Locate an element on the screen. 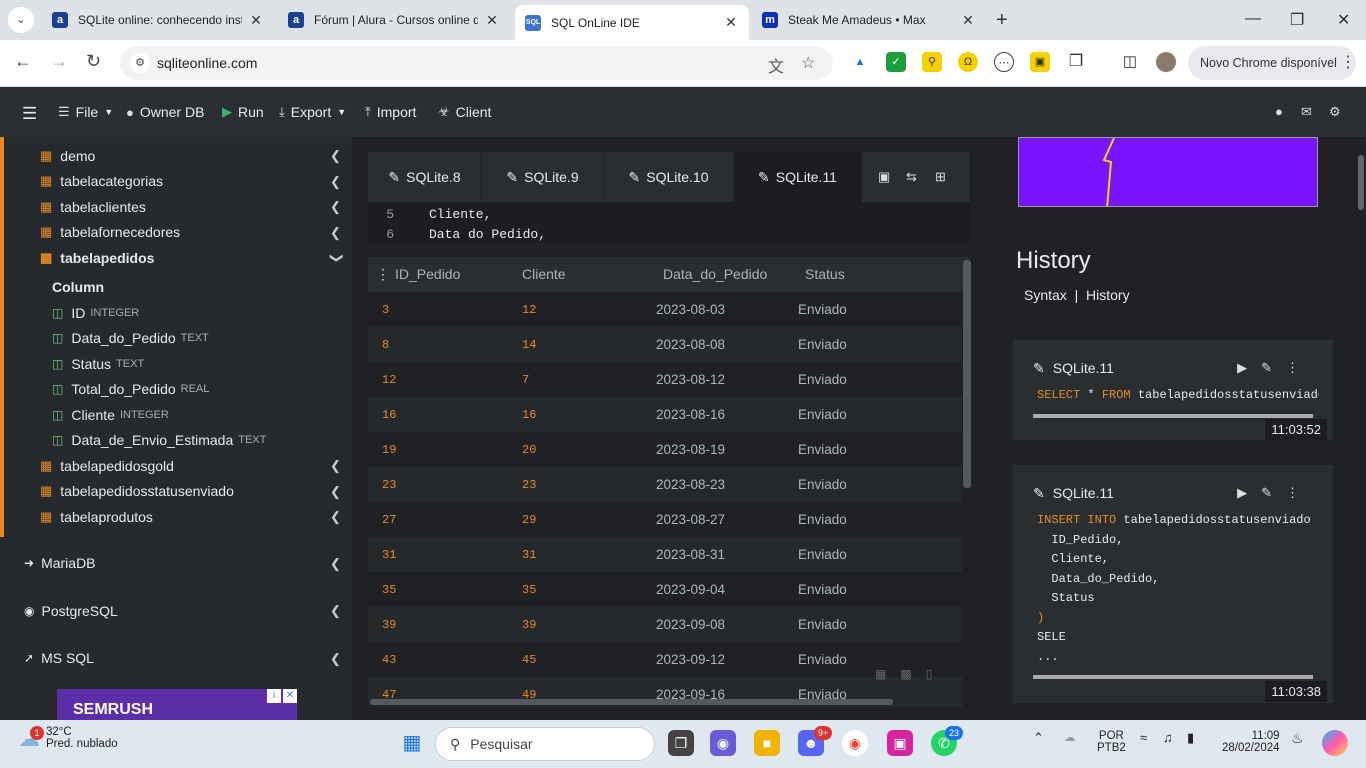  table-row: 3 12 2023-08-03 Enviado is located at coordinates (665, 309).